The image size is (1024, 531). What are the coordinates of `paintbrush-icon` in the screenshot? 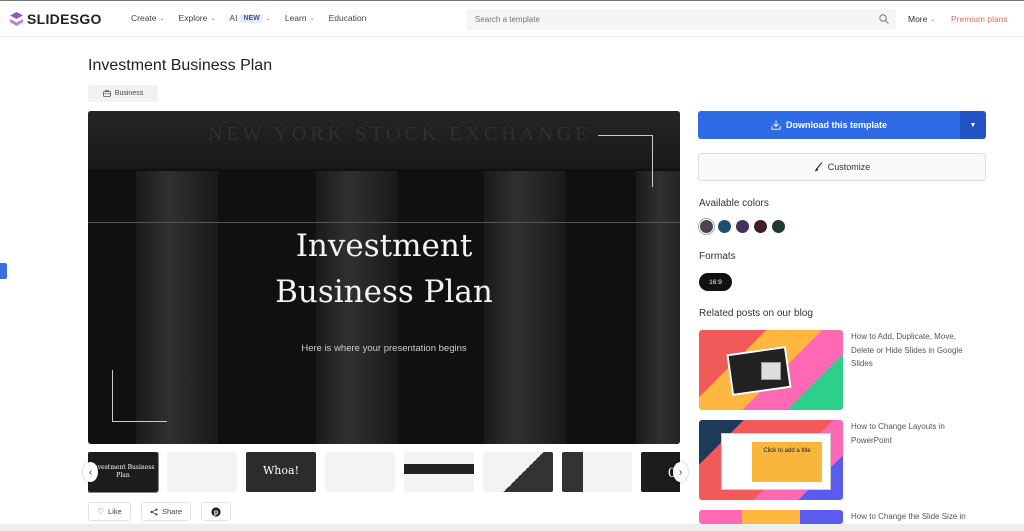 It's located at (818, 167).